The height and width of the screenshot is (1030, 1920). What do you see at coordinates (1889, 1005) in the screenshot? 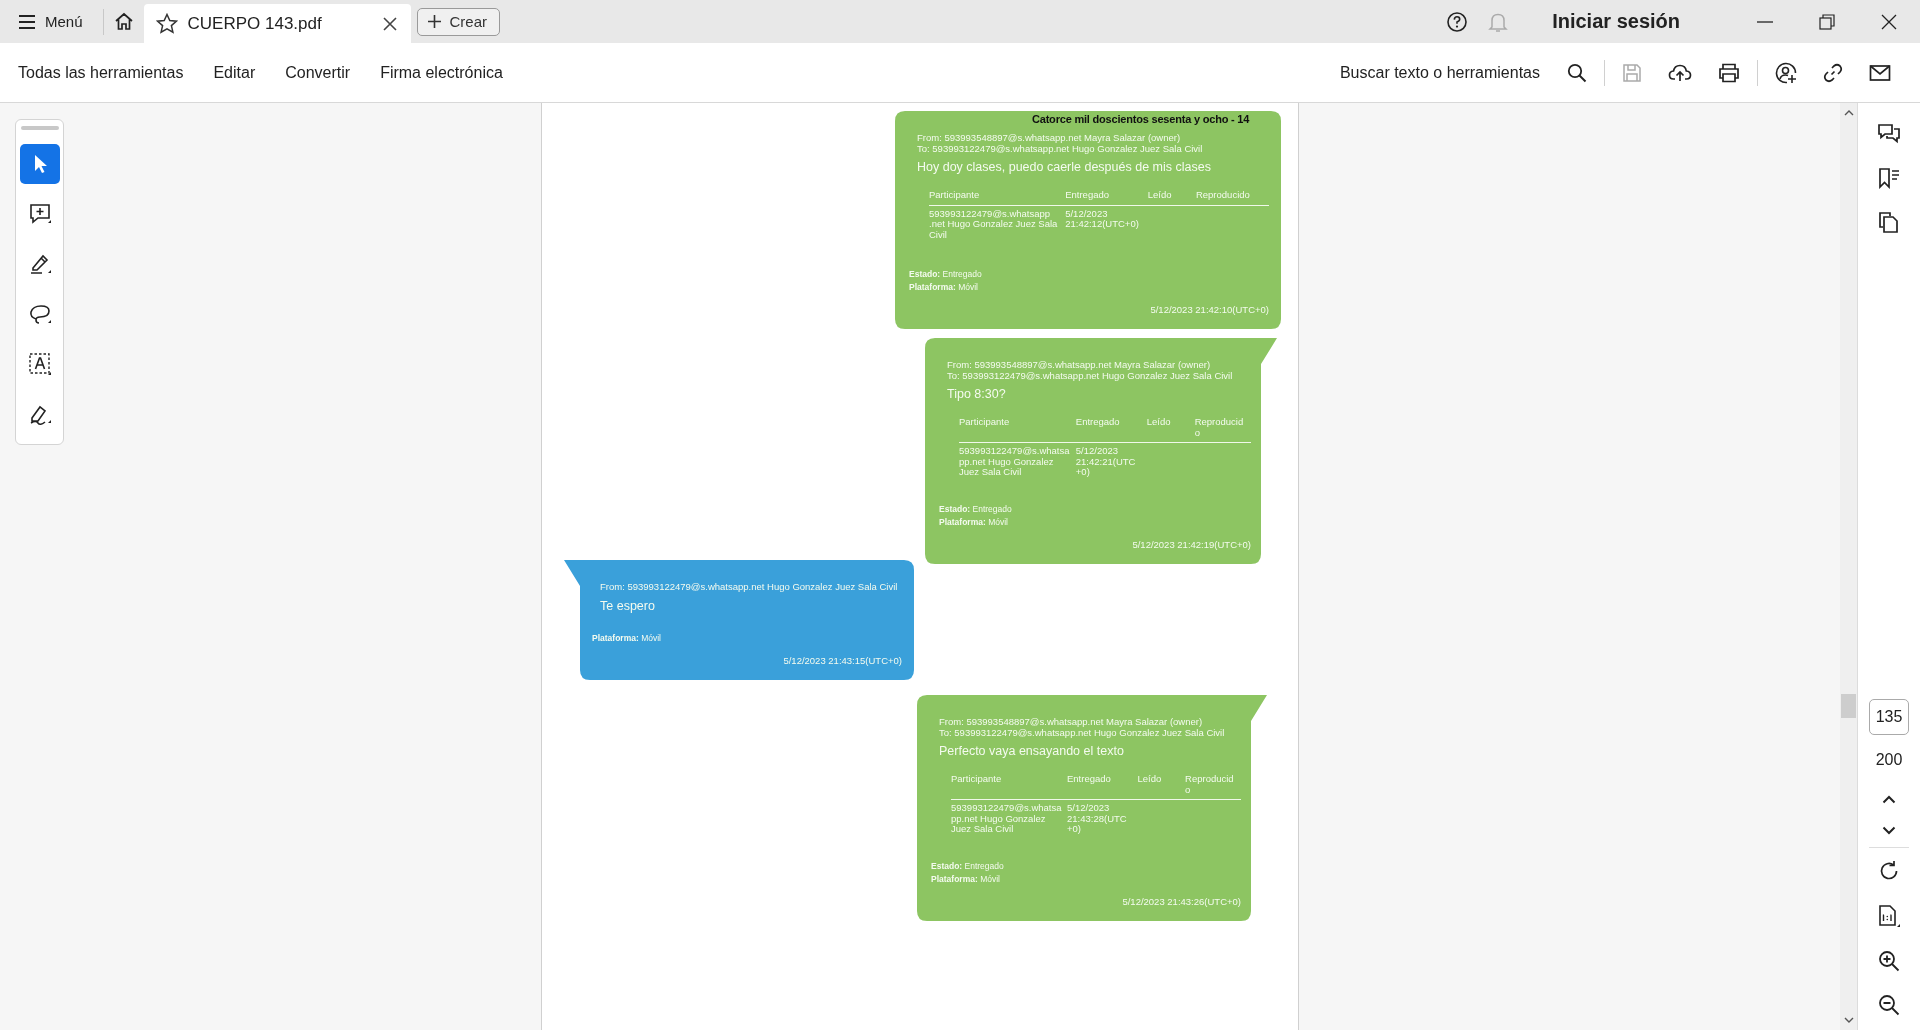
I see `zoom-out-icon` at bounding box center [1889, 1005].